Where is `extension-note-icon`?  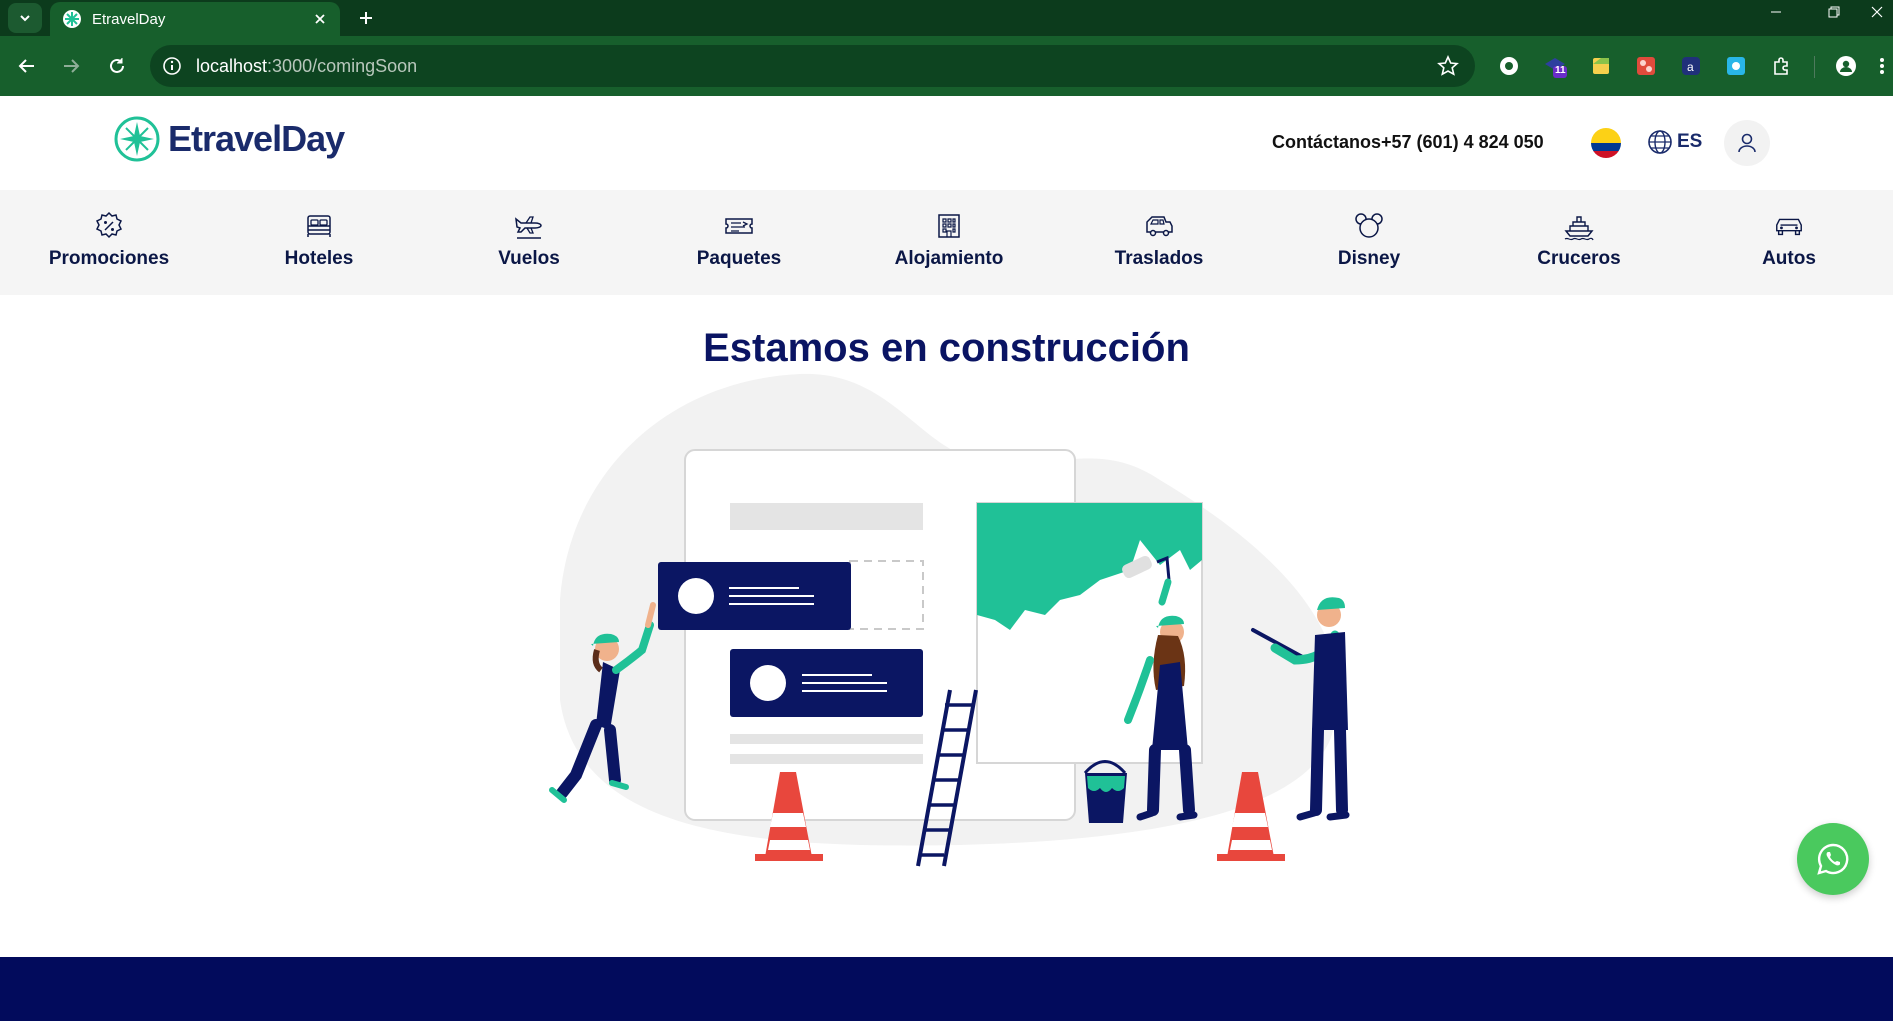
extension-note-icon is located at coordinates (1601, 66).